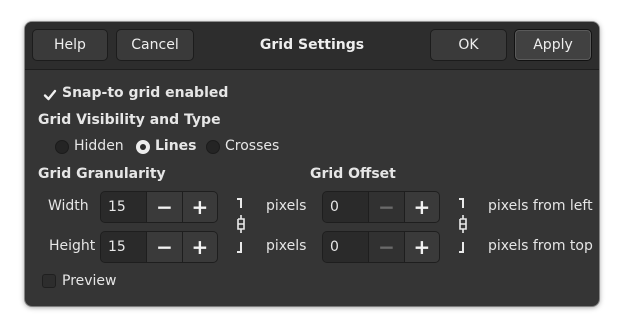 The height and width of the screenshot is (334, 624). Describe the element at coordinates (124, 207) in the screenshot. I see `width-input: 15` at that location.